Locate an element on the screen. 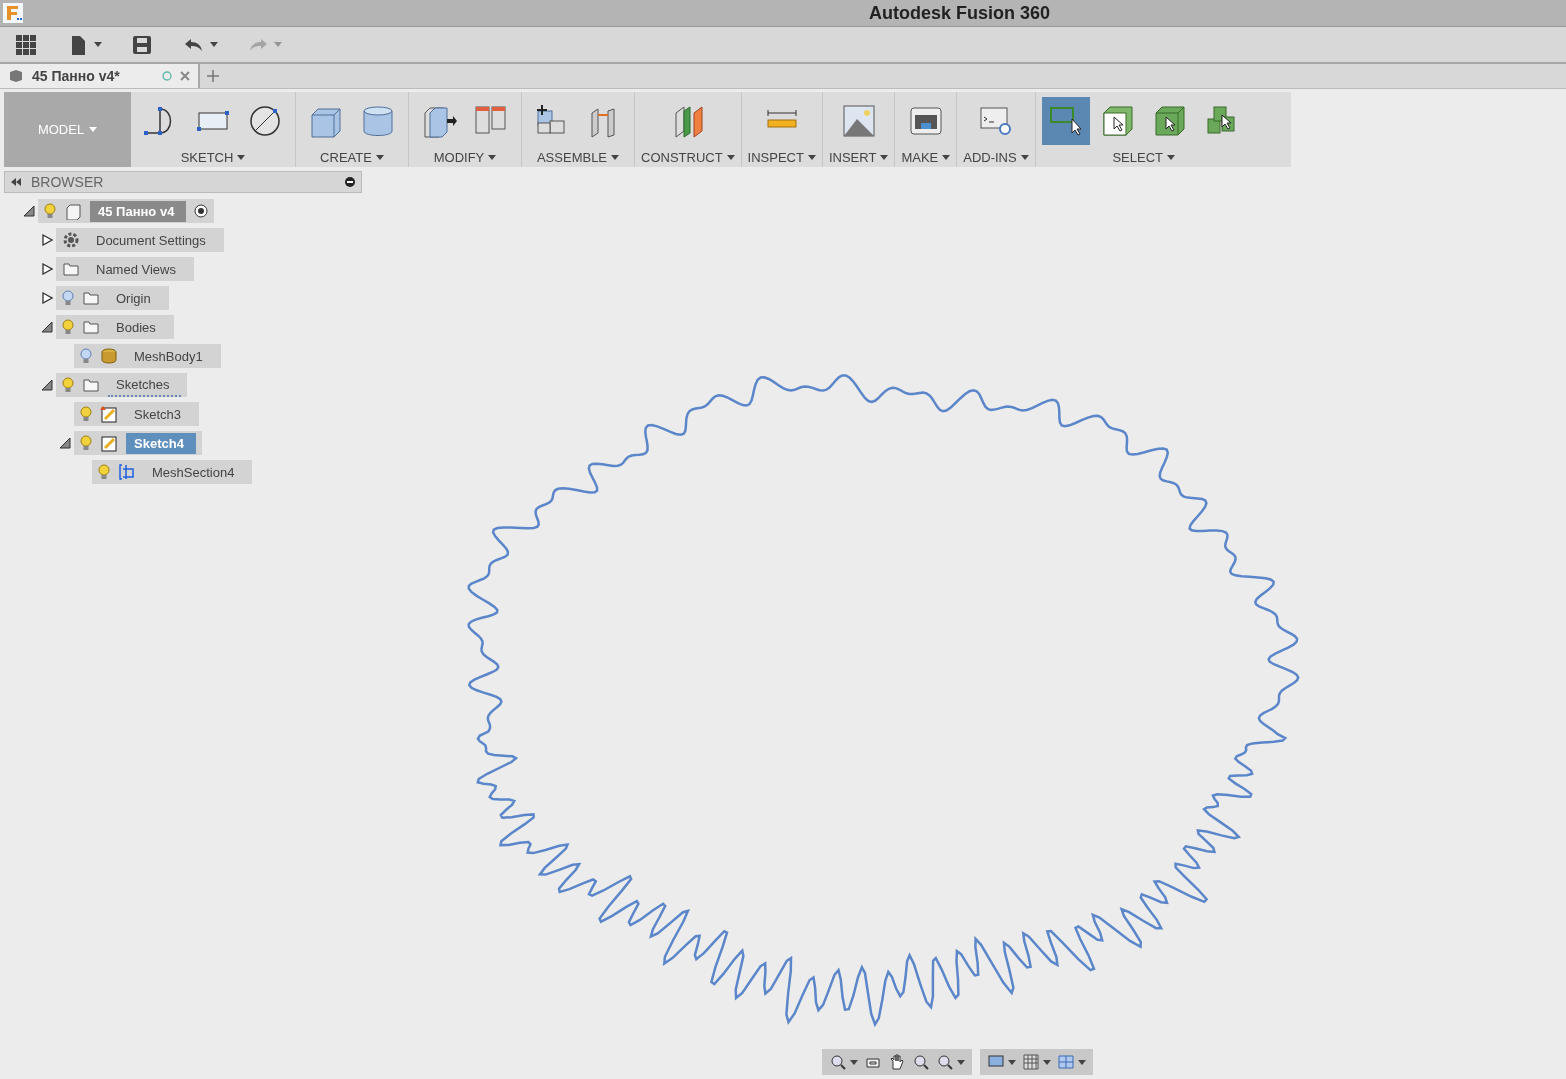 The height and width of the screenshot is (1079, 1566). mesh-section-icon is located at coordinates (127, 472).